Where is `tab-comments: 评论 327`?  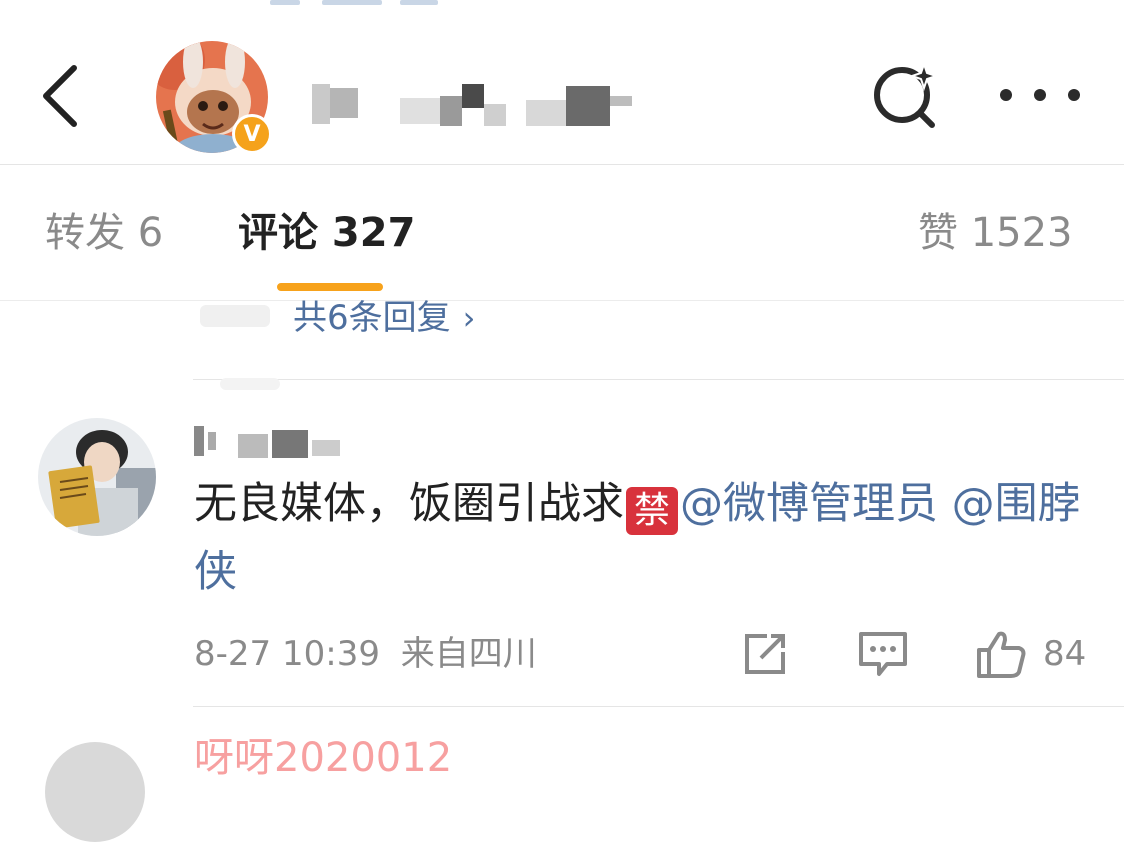 tab-comments: 评论 327 is located at coordinates (326, 233).